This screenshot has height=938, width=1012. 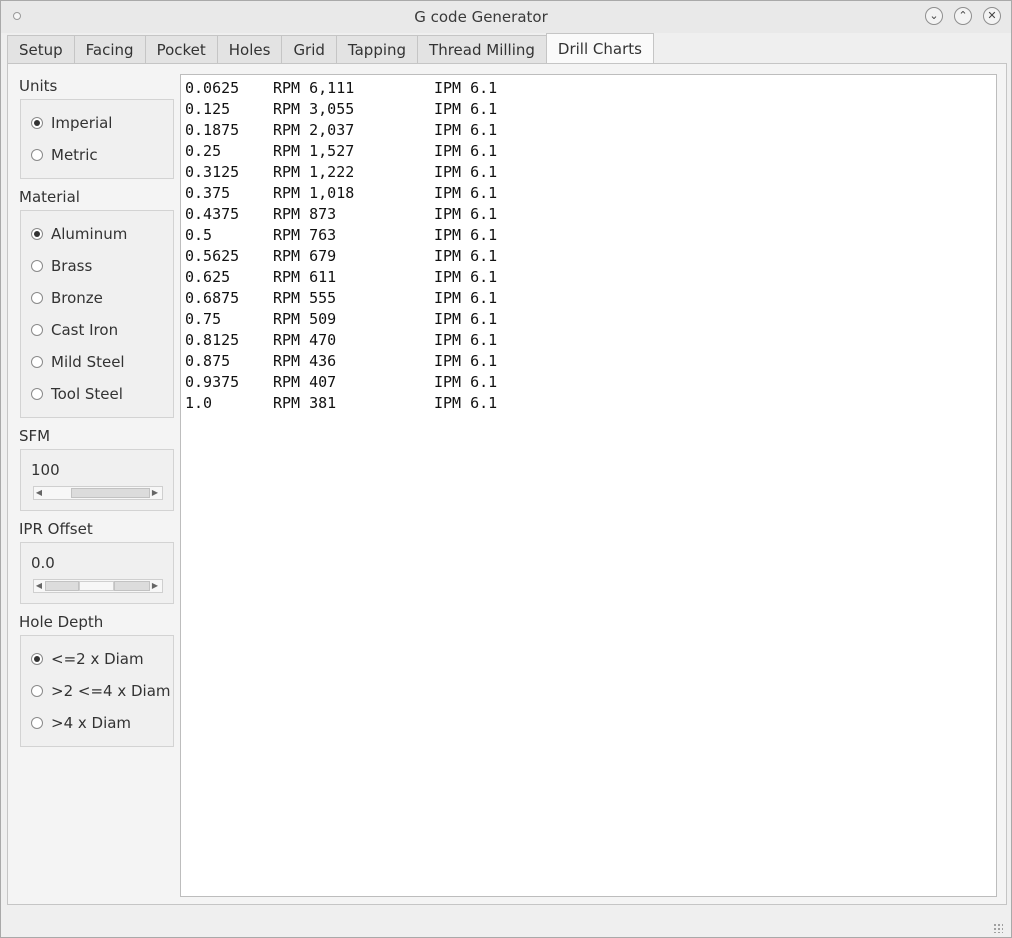 I want to click on material-mild-steel-radio: Mild Steel, so click(x=78, y=362).